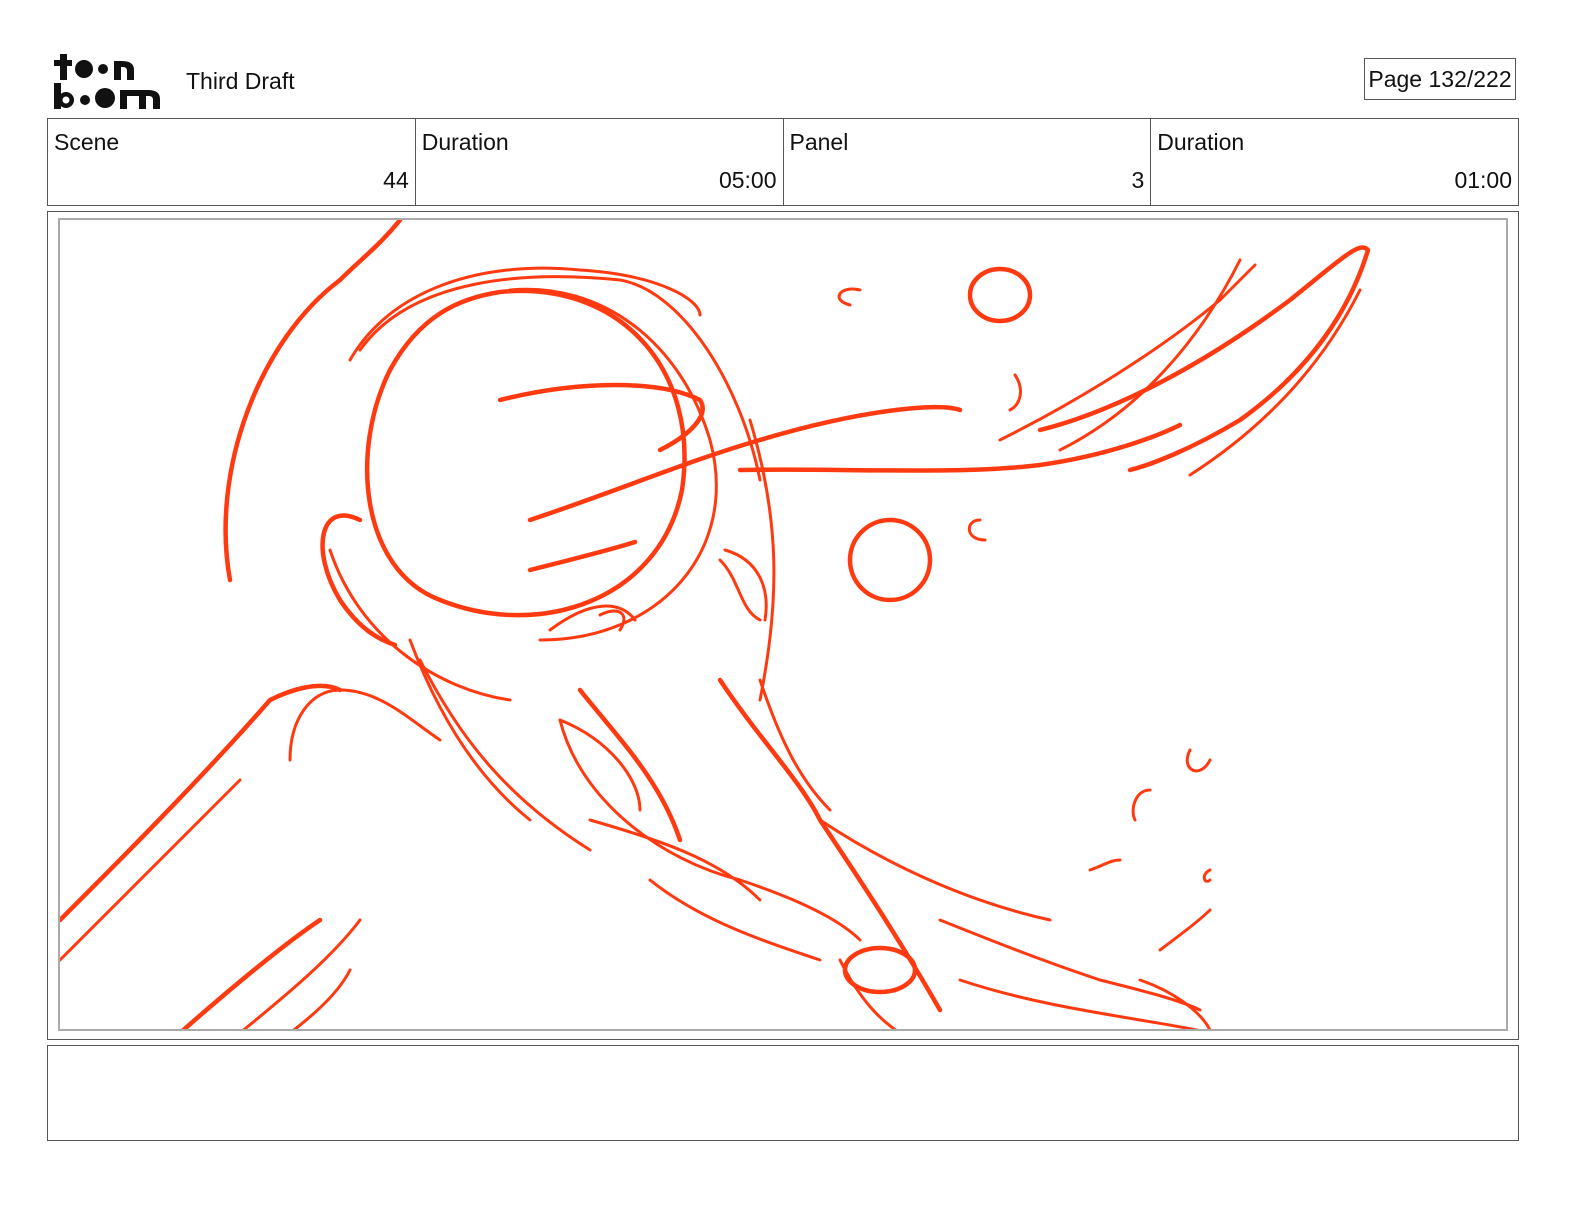 This screenshot has height=1224, width=1584. Describe the element at coordinates (465, 142) in the screenshot. I see `scene-duration-label: Duration` at that location.